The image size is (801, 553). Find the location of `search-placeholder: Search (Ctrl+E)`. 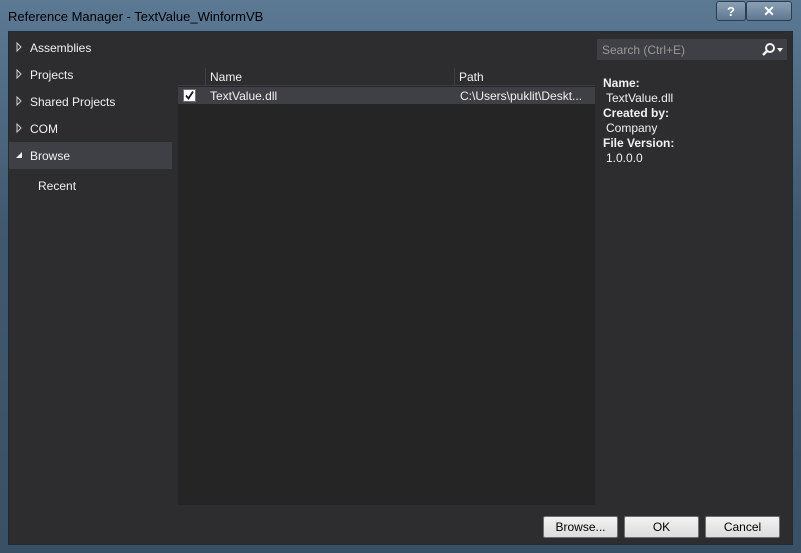

search-placeholder: Search (Ctrl+E) is located at coordinates (644, 50).